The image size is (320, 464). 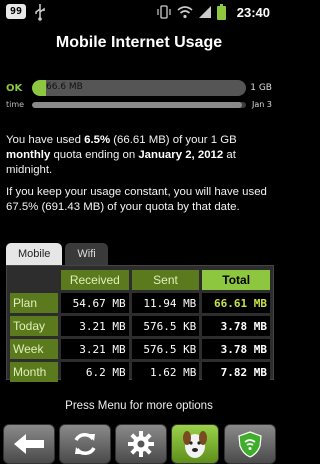 What do you see at coordinates (15, 104) in the screenshot?
I see `time-label: time` at bounding box center [15, 104].